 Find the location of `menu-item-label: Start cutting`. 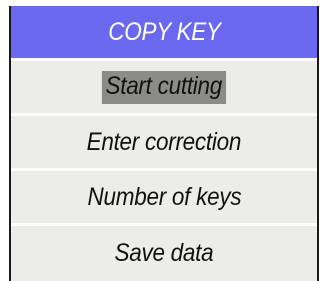

menu-item-label: Start cutting is located at coordinates (164, 87).